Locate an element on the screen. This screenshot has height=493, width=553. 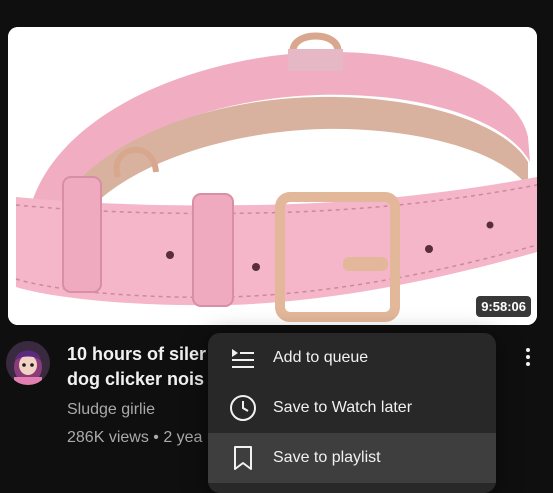
channel-avatar is located at coordinates (28, 363).